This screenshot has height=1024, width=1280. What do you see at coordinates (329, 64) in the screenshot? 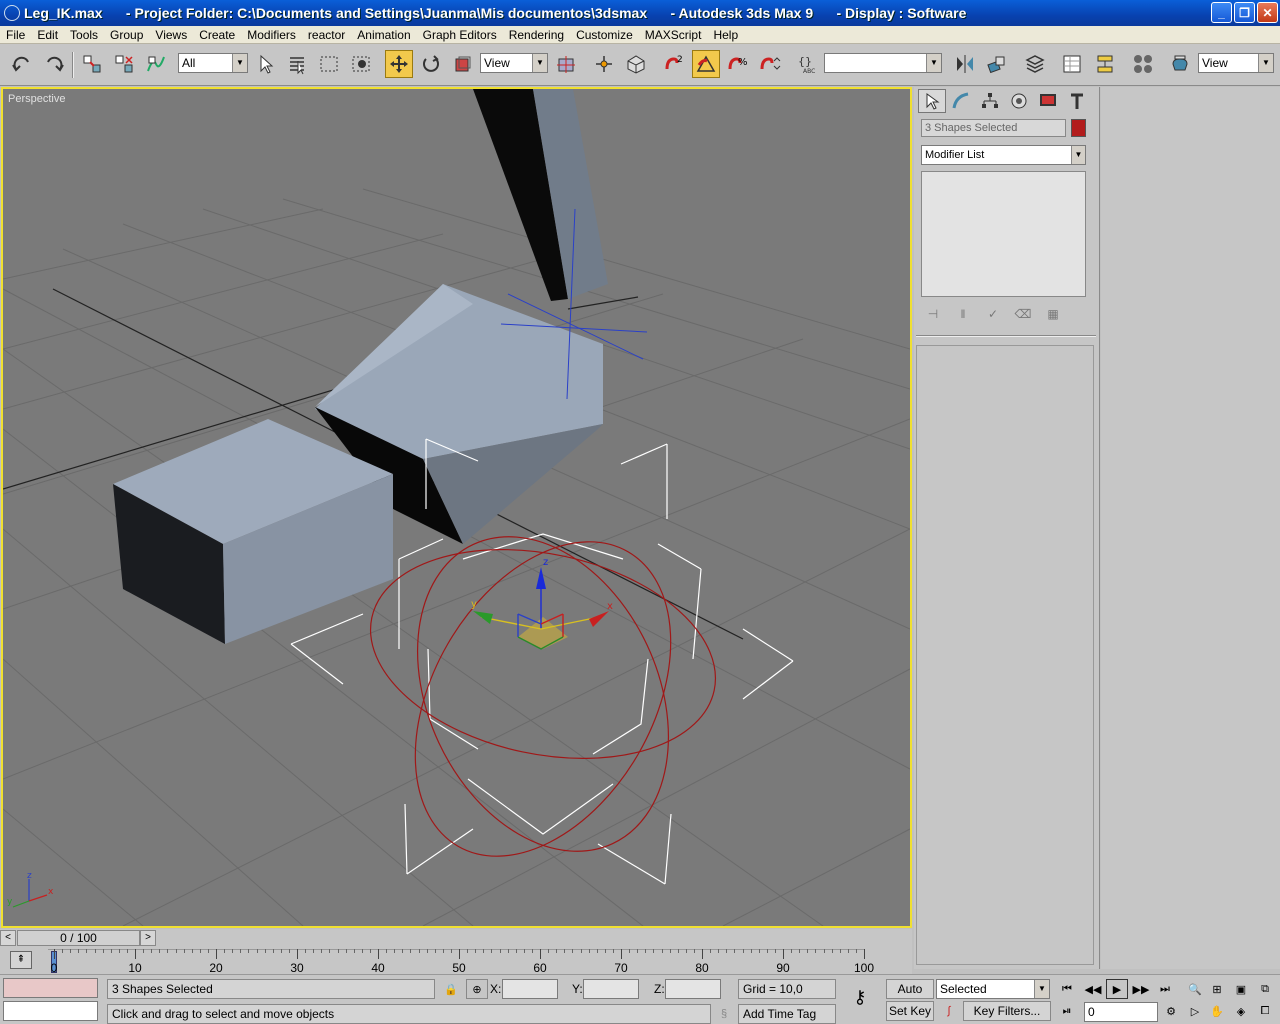
I see `rectangular-selection-icon` at bounding box center [329, 64].